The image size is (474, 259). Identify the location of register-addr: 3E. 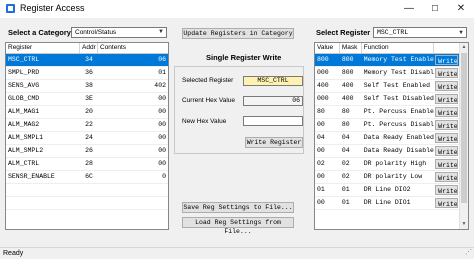
(89, 98).